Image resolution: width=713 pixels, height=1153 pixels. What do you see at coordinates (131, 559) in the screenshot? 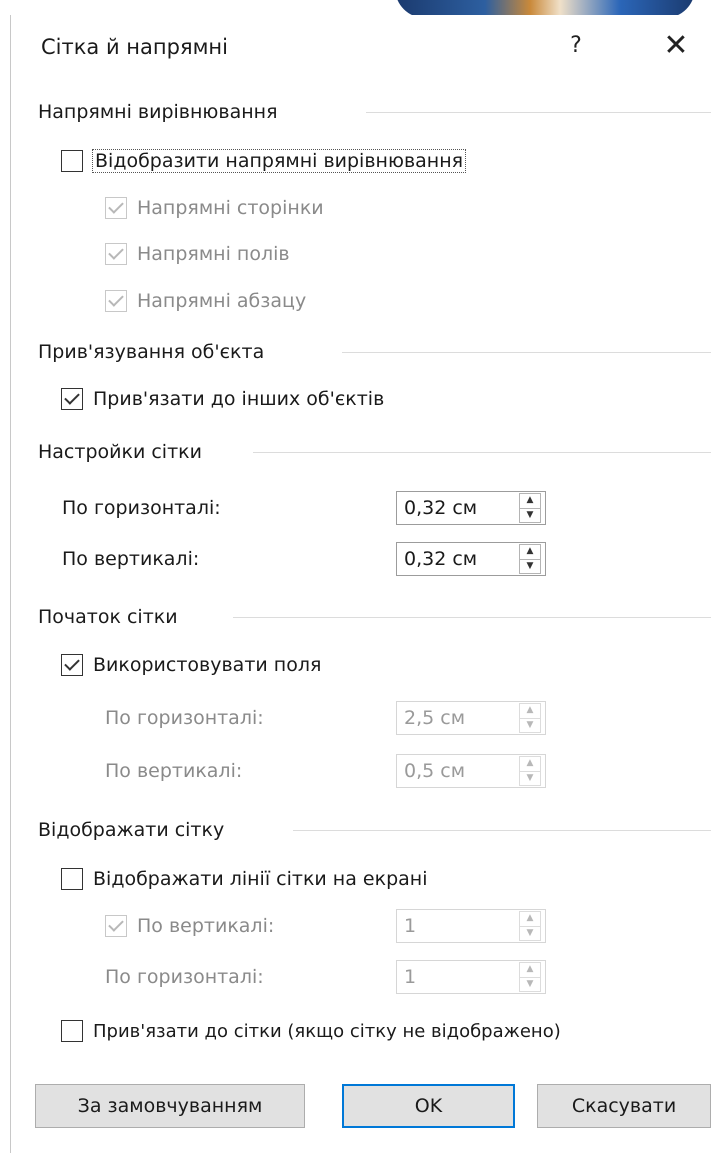
I see `grid-vertical-label: По вертикалі:` at bounding box center [131, 559].